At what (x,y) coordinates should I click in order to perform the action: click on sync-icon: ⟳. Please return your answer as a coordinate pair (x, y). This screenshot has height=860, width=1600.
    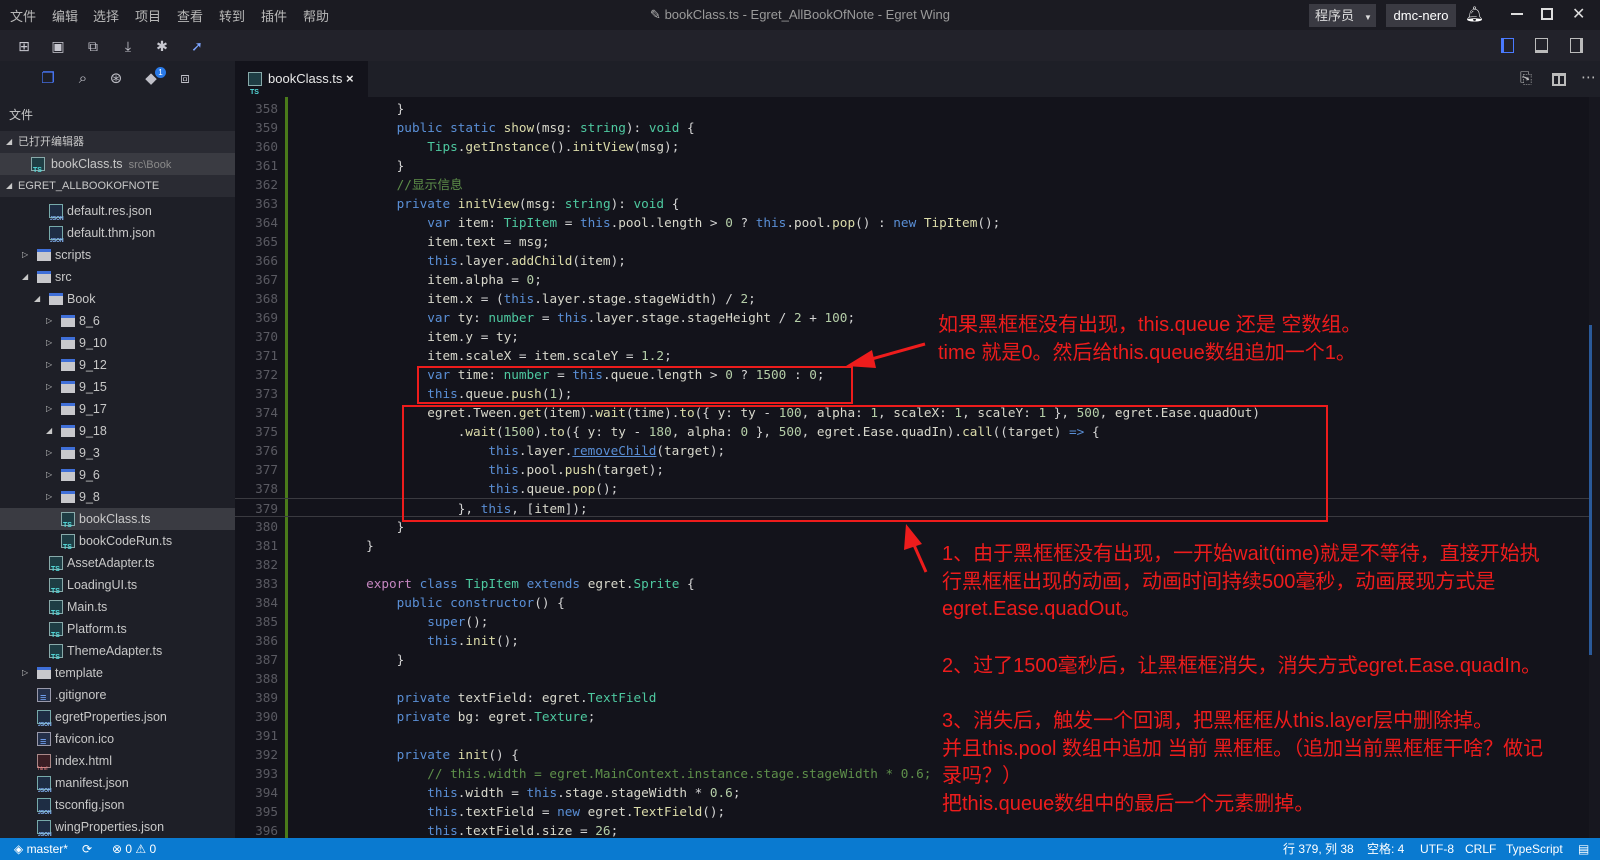
    Looking at the image, I should click on (87, 849).